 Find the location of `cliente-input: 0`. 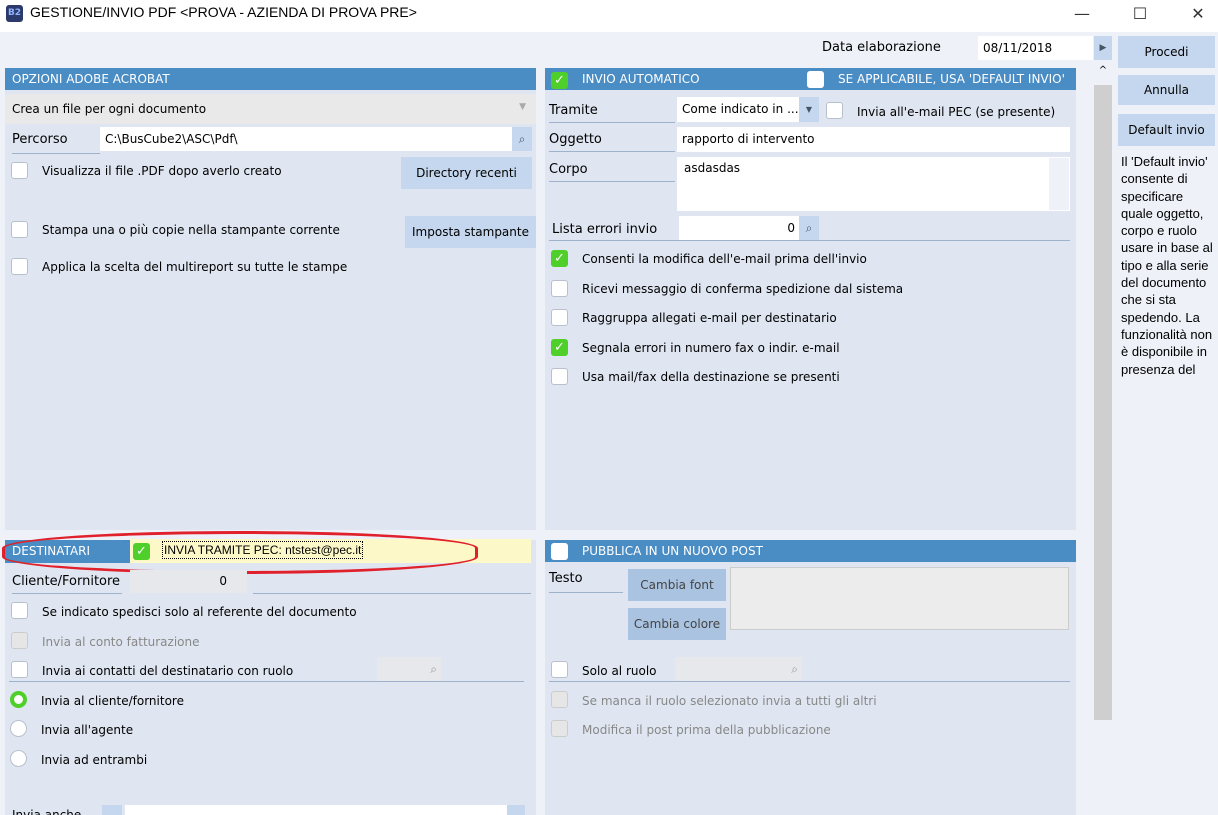

cliente-input: 0 is located at coordinates (188, 581).